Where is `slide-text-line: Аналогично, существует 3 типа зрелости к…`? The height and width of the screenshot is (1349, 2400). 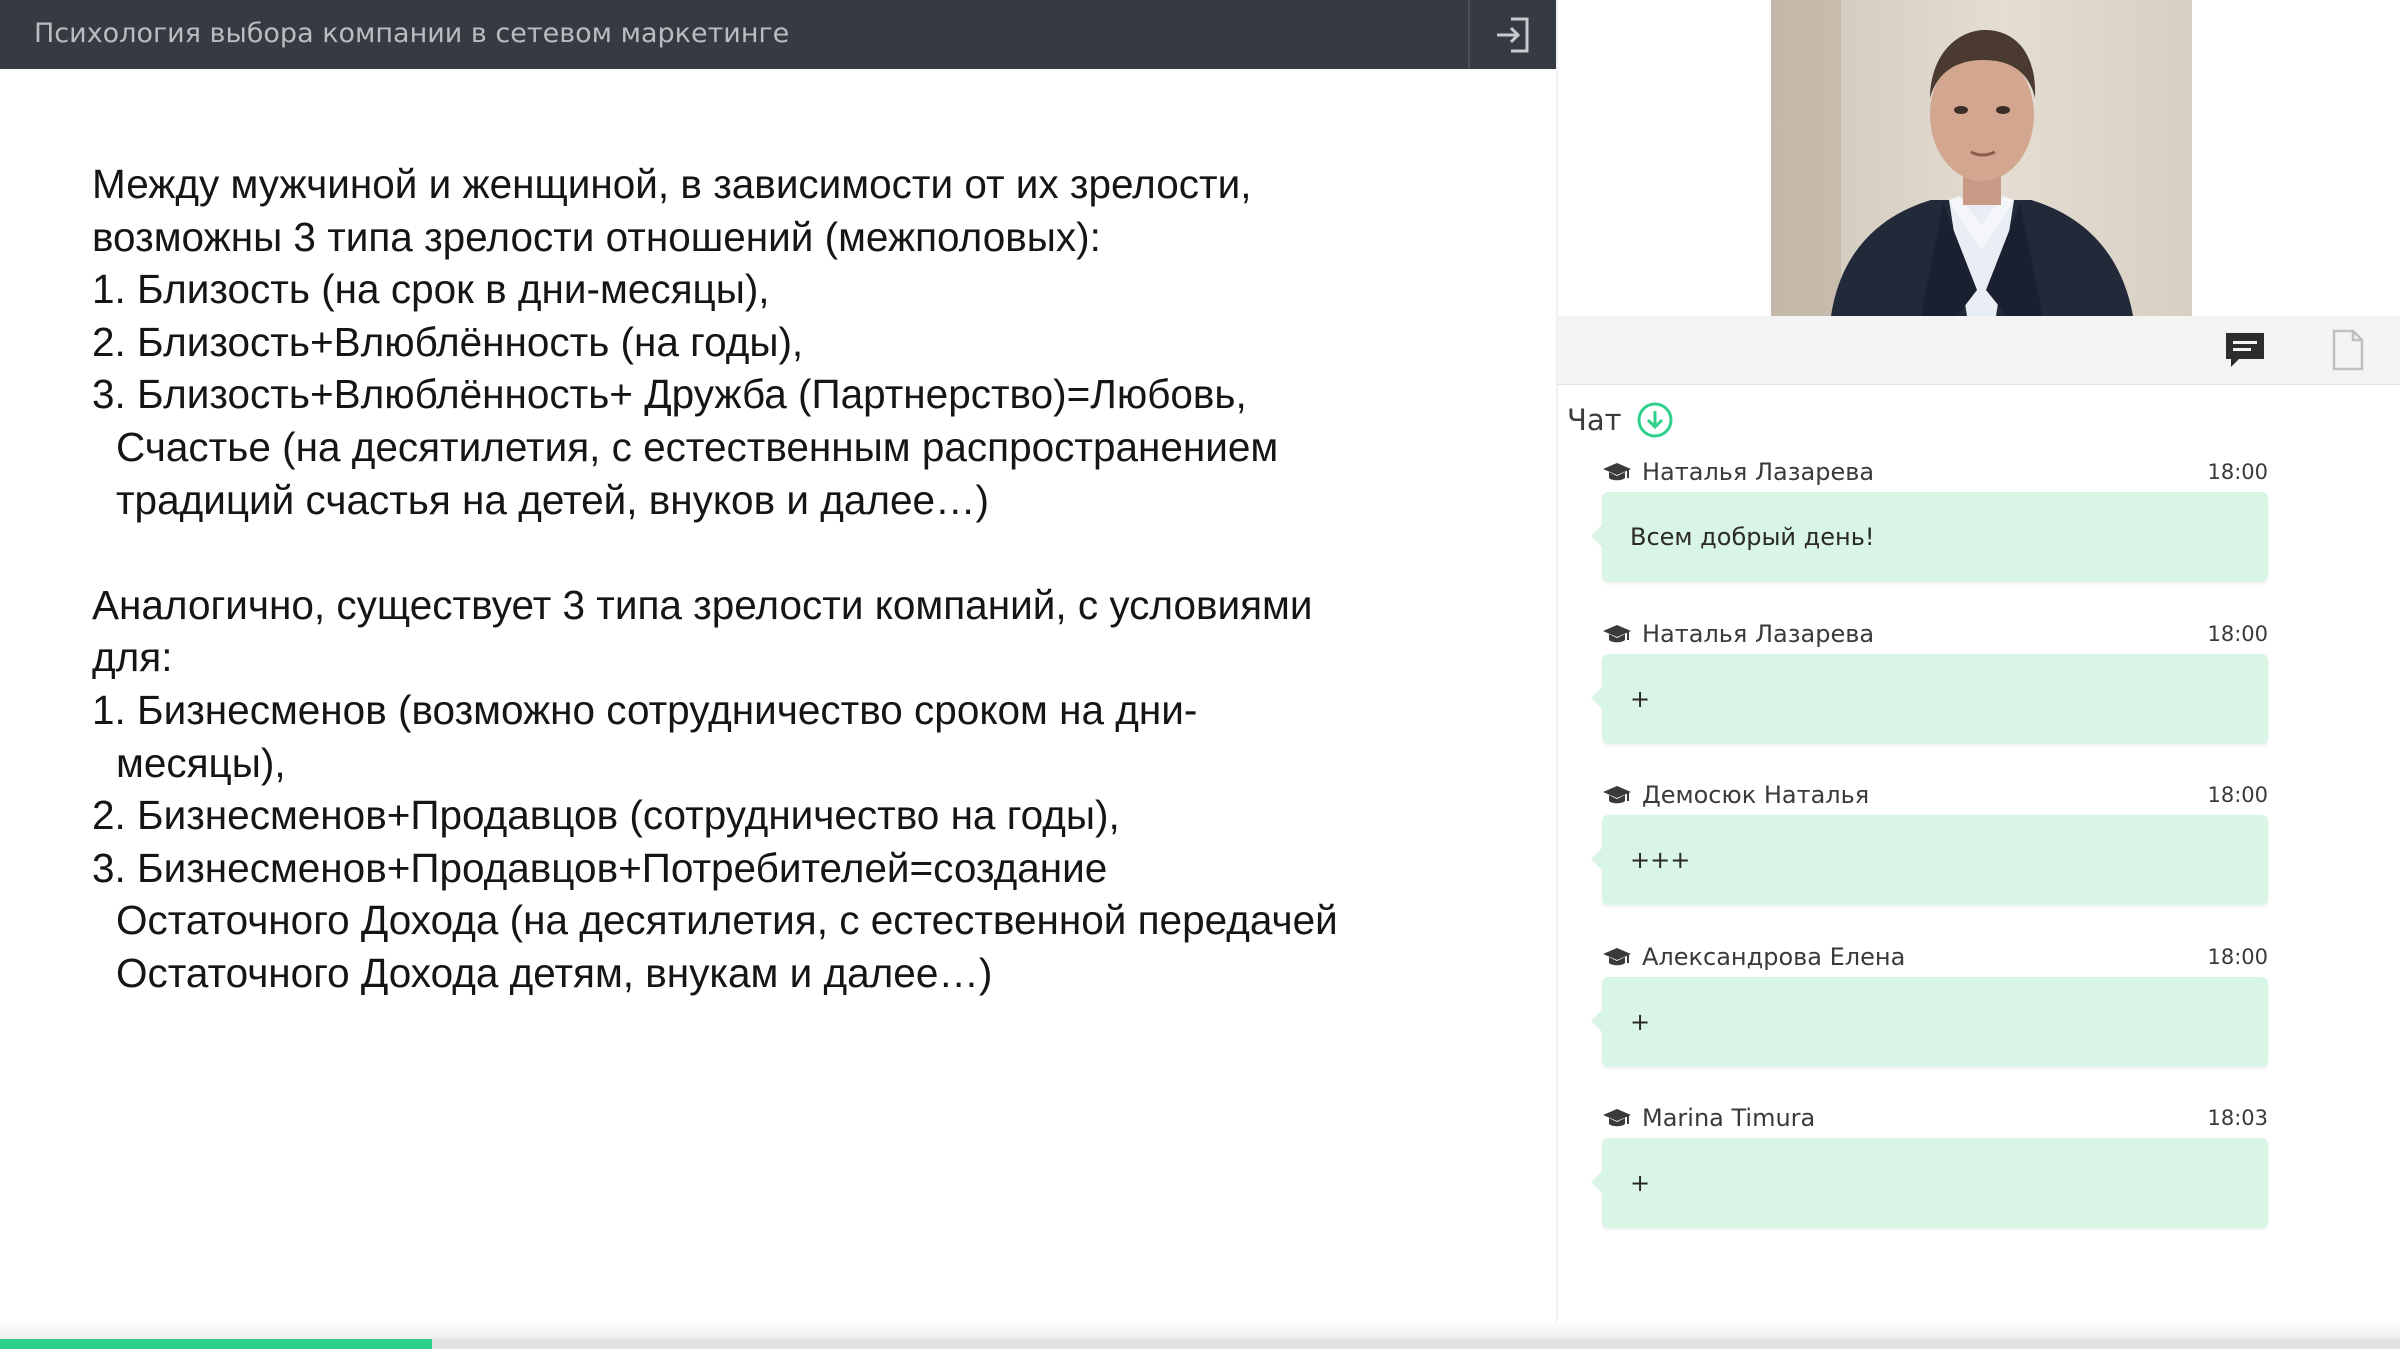
slide-text-line: Аналогично, существует 3 типа зрелости к… is located at coordinates (702, 604).